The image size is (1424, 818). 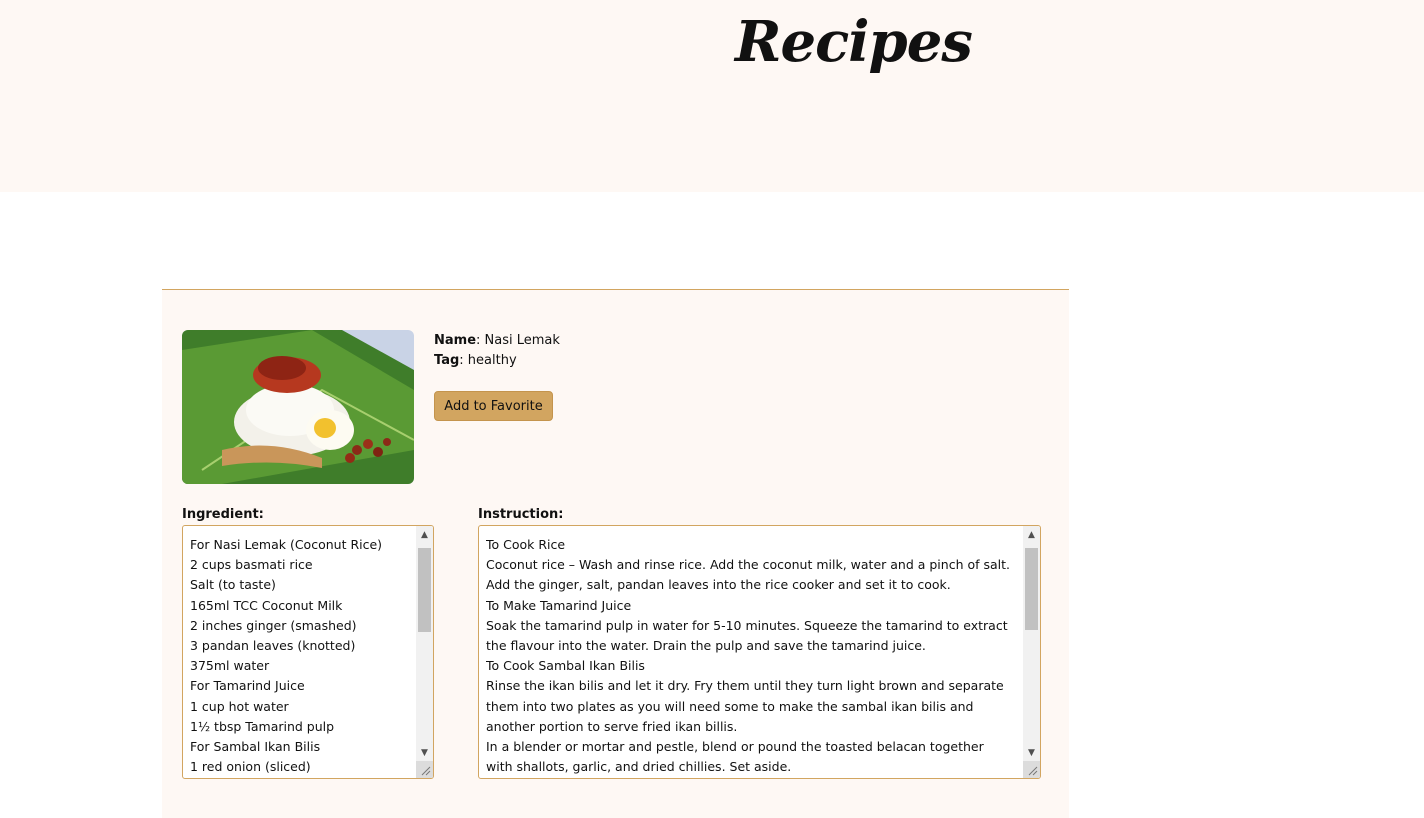 I want to click on ingredient-line: 375ml water, so click(x=230, y=666).